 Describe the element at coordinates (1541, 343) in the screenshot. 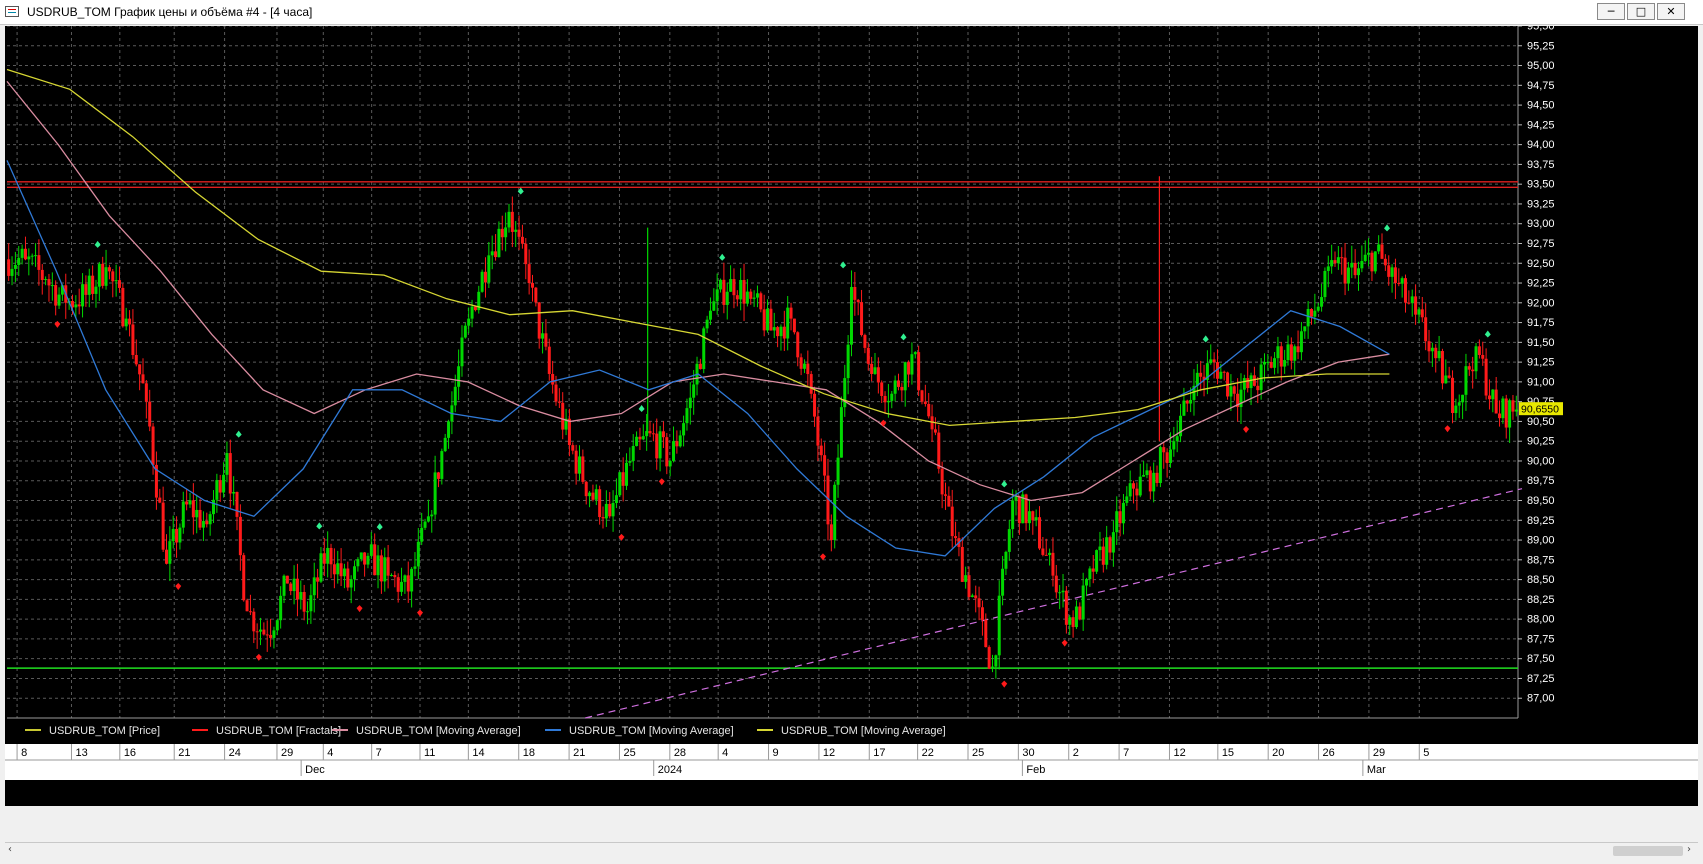

I see `price-axis-label: 91,50` at that location.